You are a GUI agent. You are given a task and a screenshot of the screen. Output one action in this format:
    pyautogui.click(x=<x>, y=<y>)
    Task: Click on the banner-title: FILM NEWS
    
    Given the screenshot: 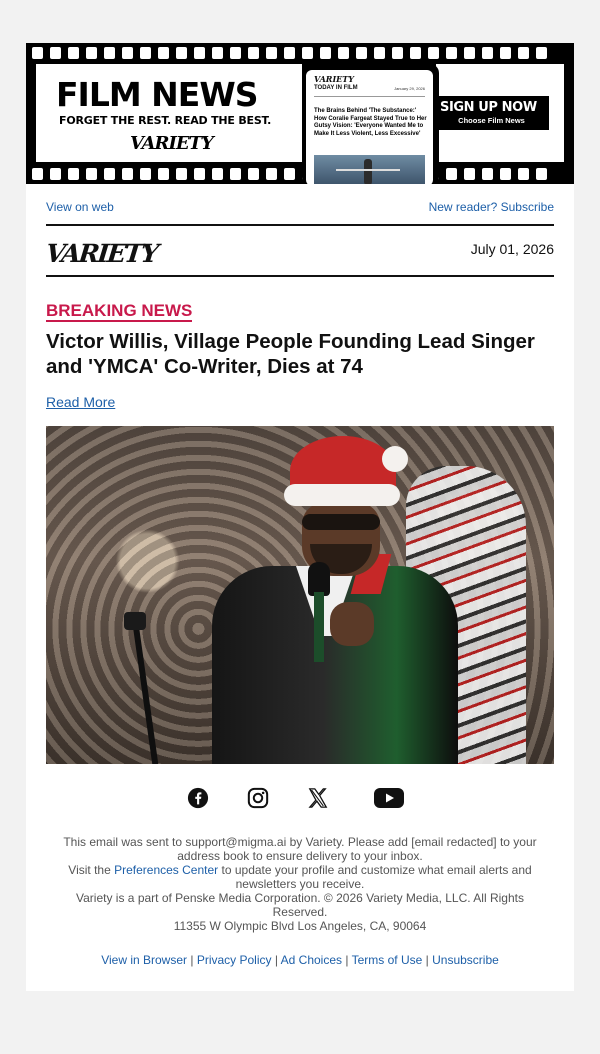 What is the action you would take?
    pyautogui.click(x=157, y=94)
    